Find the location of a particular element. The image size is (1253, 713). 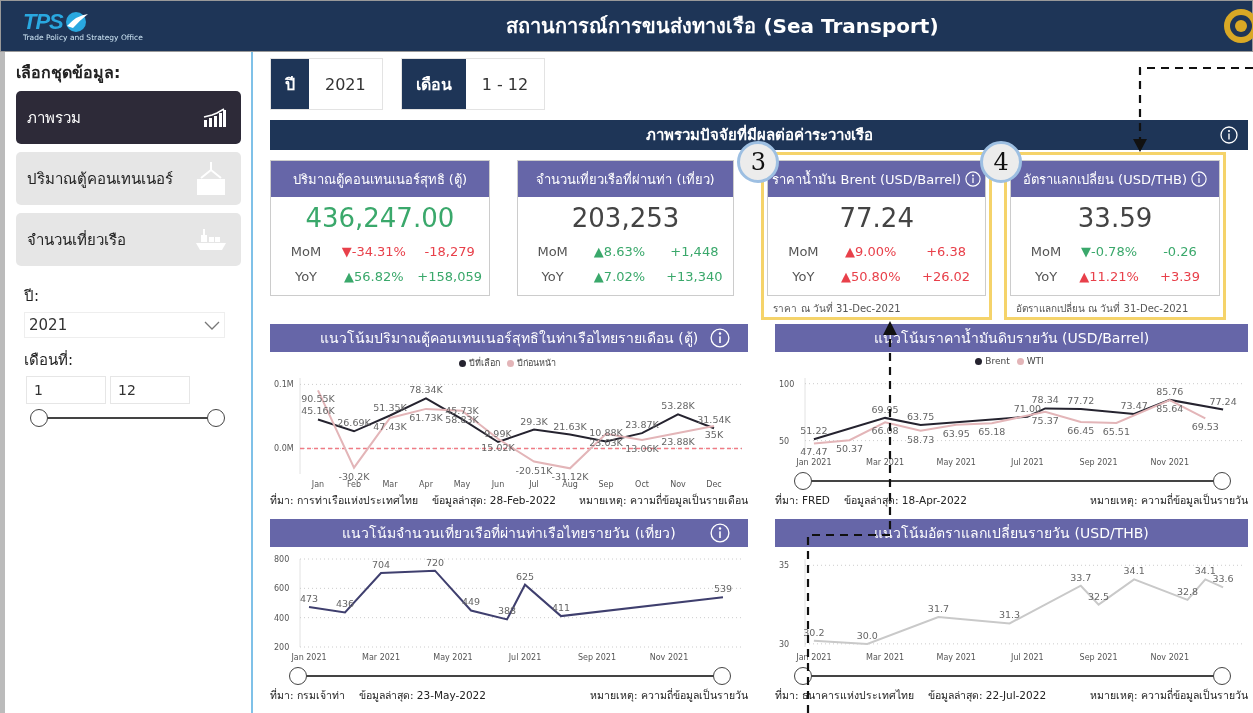

month-to-input: 12 is located at coordinates (150, 390).